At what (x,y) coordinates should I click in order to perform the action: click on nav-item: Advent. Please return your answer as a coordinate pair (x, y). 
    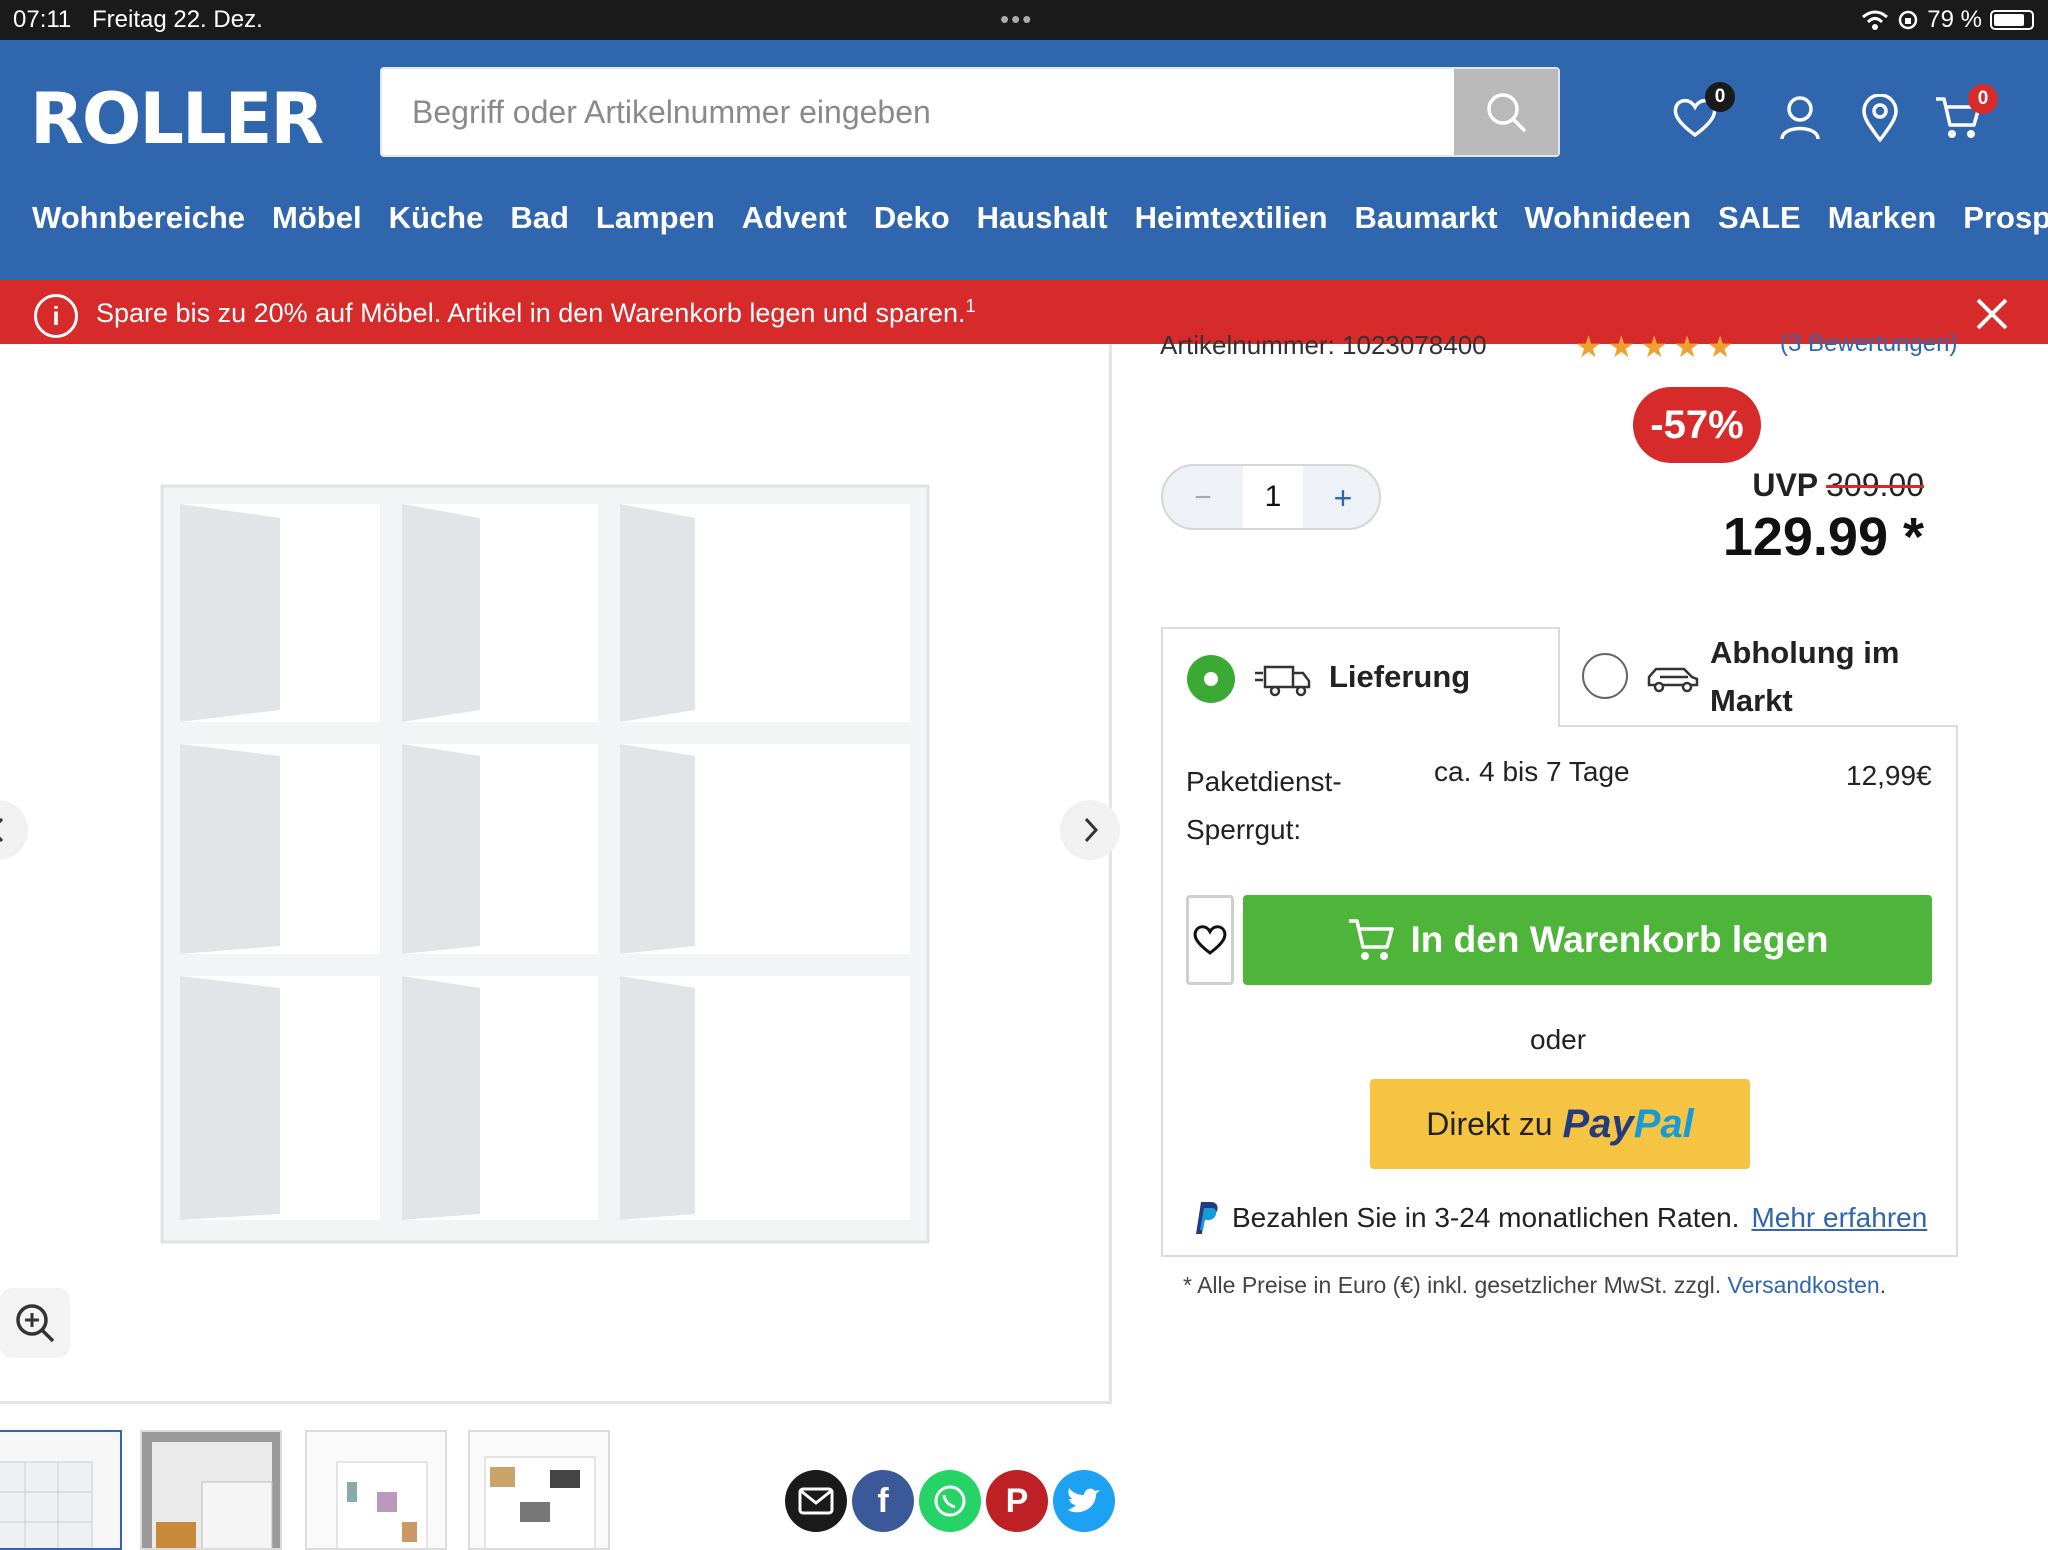
    Looking at the image, I should click on (794, 218).